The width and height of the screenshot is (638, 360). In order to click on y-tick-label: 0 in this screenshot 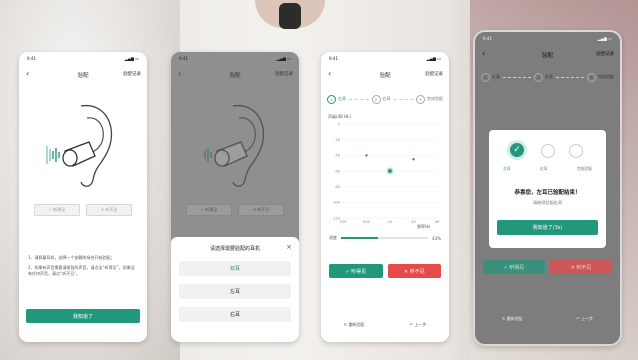, I will do `click(339, 124)`.